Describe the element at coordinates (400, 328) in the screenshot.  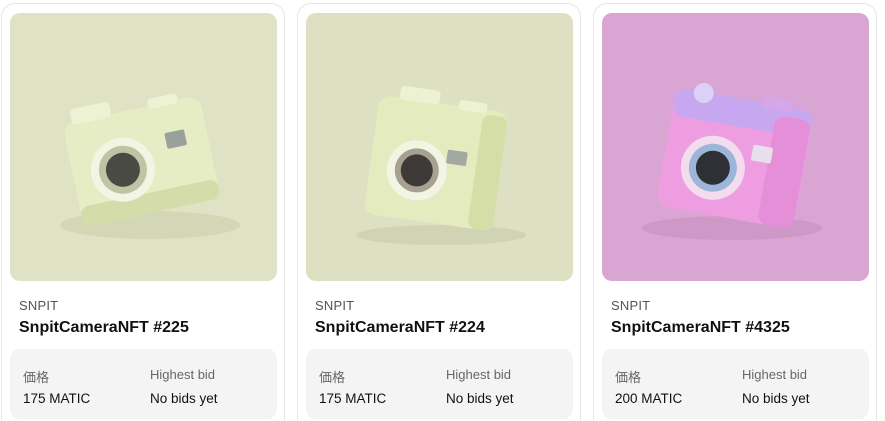
I see `nft-name: SnpitCameraNFT #224` at that location.